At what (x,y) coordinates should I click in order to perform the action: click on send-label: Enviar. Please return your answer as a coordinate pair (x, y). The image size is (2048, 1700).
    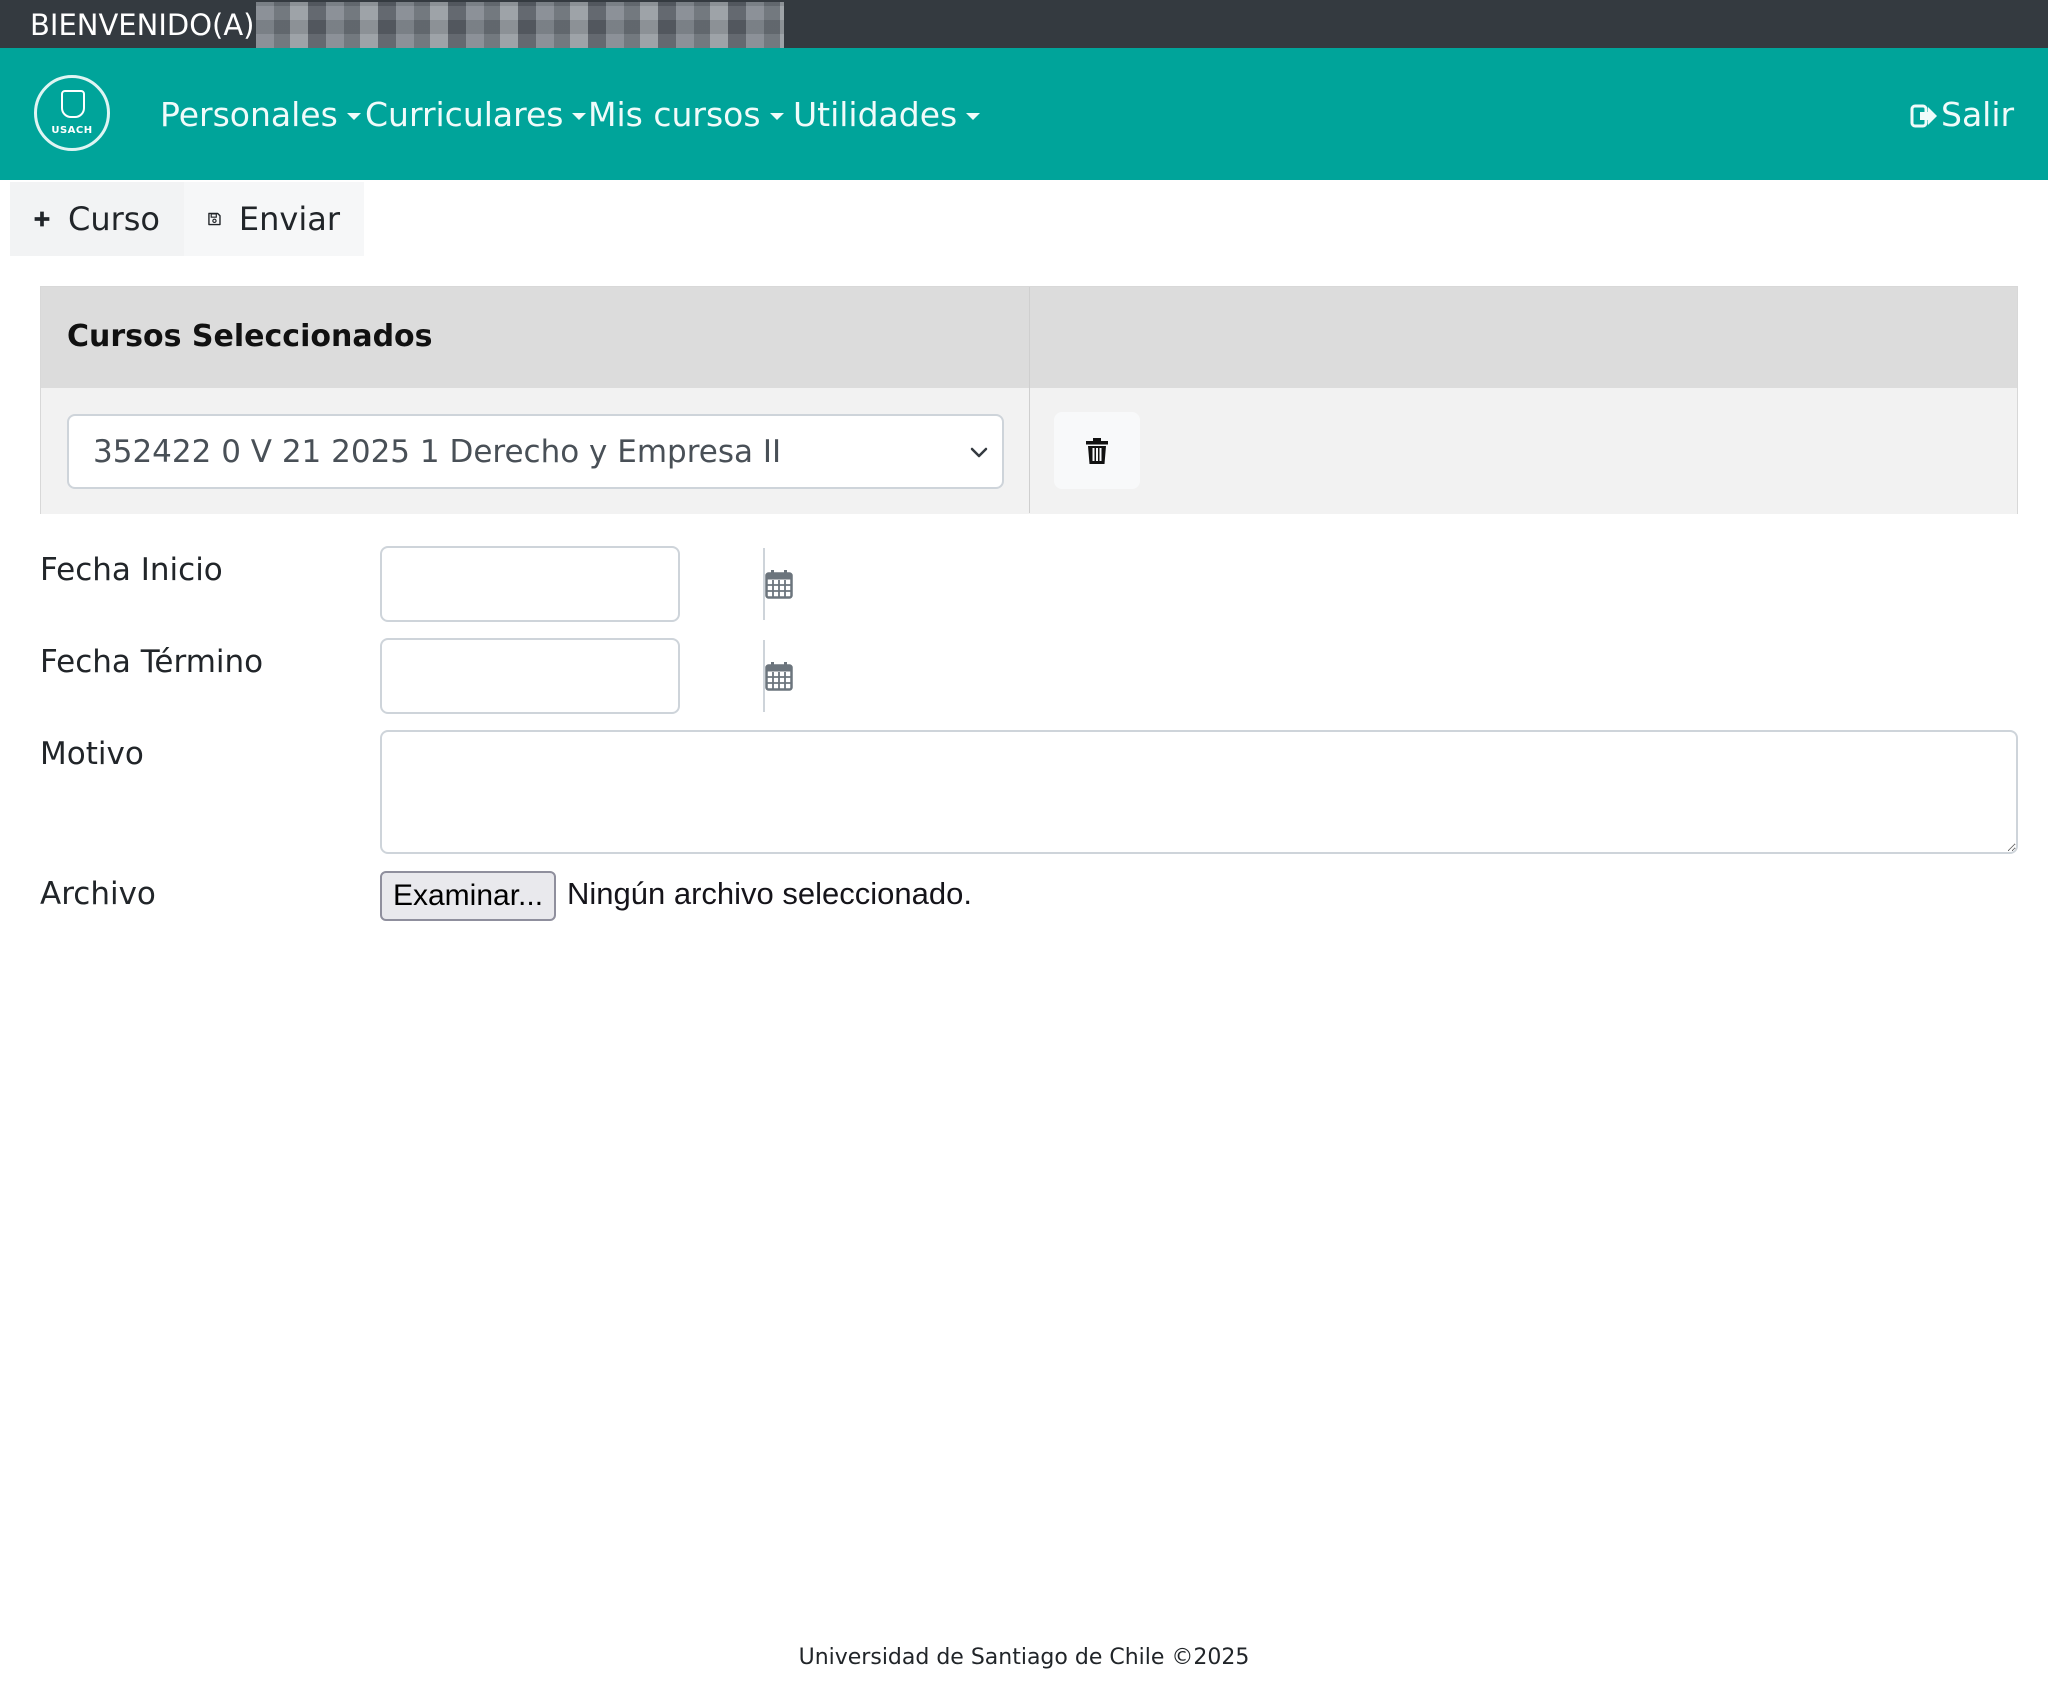
    Looking at the image, I should click on (289, 219).